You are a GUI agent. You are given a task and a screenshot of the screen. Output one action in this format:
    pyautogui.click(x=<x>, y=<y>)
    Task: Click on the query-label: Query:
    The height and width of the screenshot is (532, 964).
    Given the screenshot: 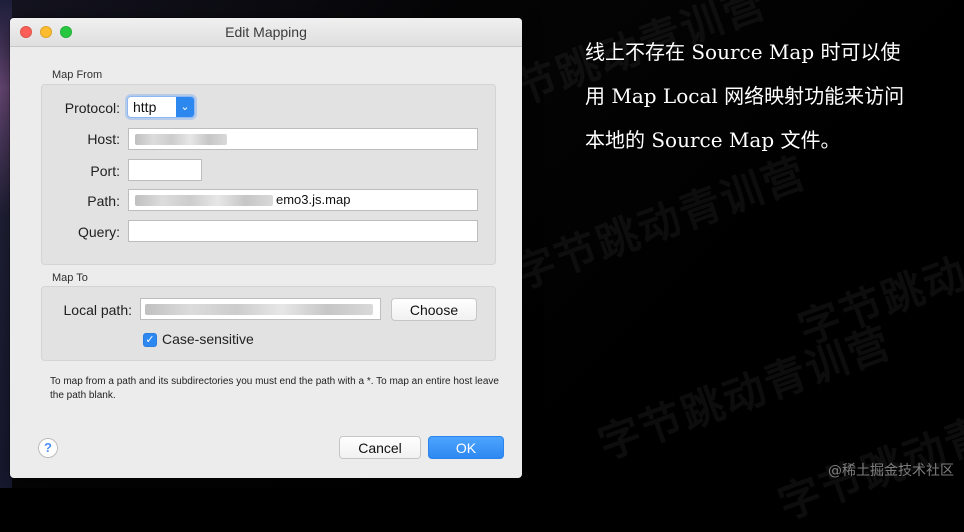 What is the action you would take?
    pyautogui.click(x=98, y=232)
    